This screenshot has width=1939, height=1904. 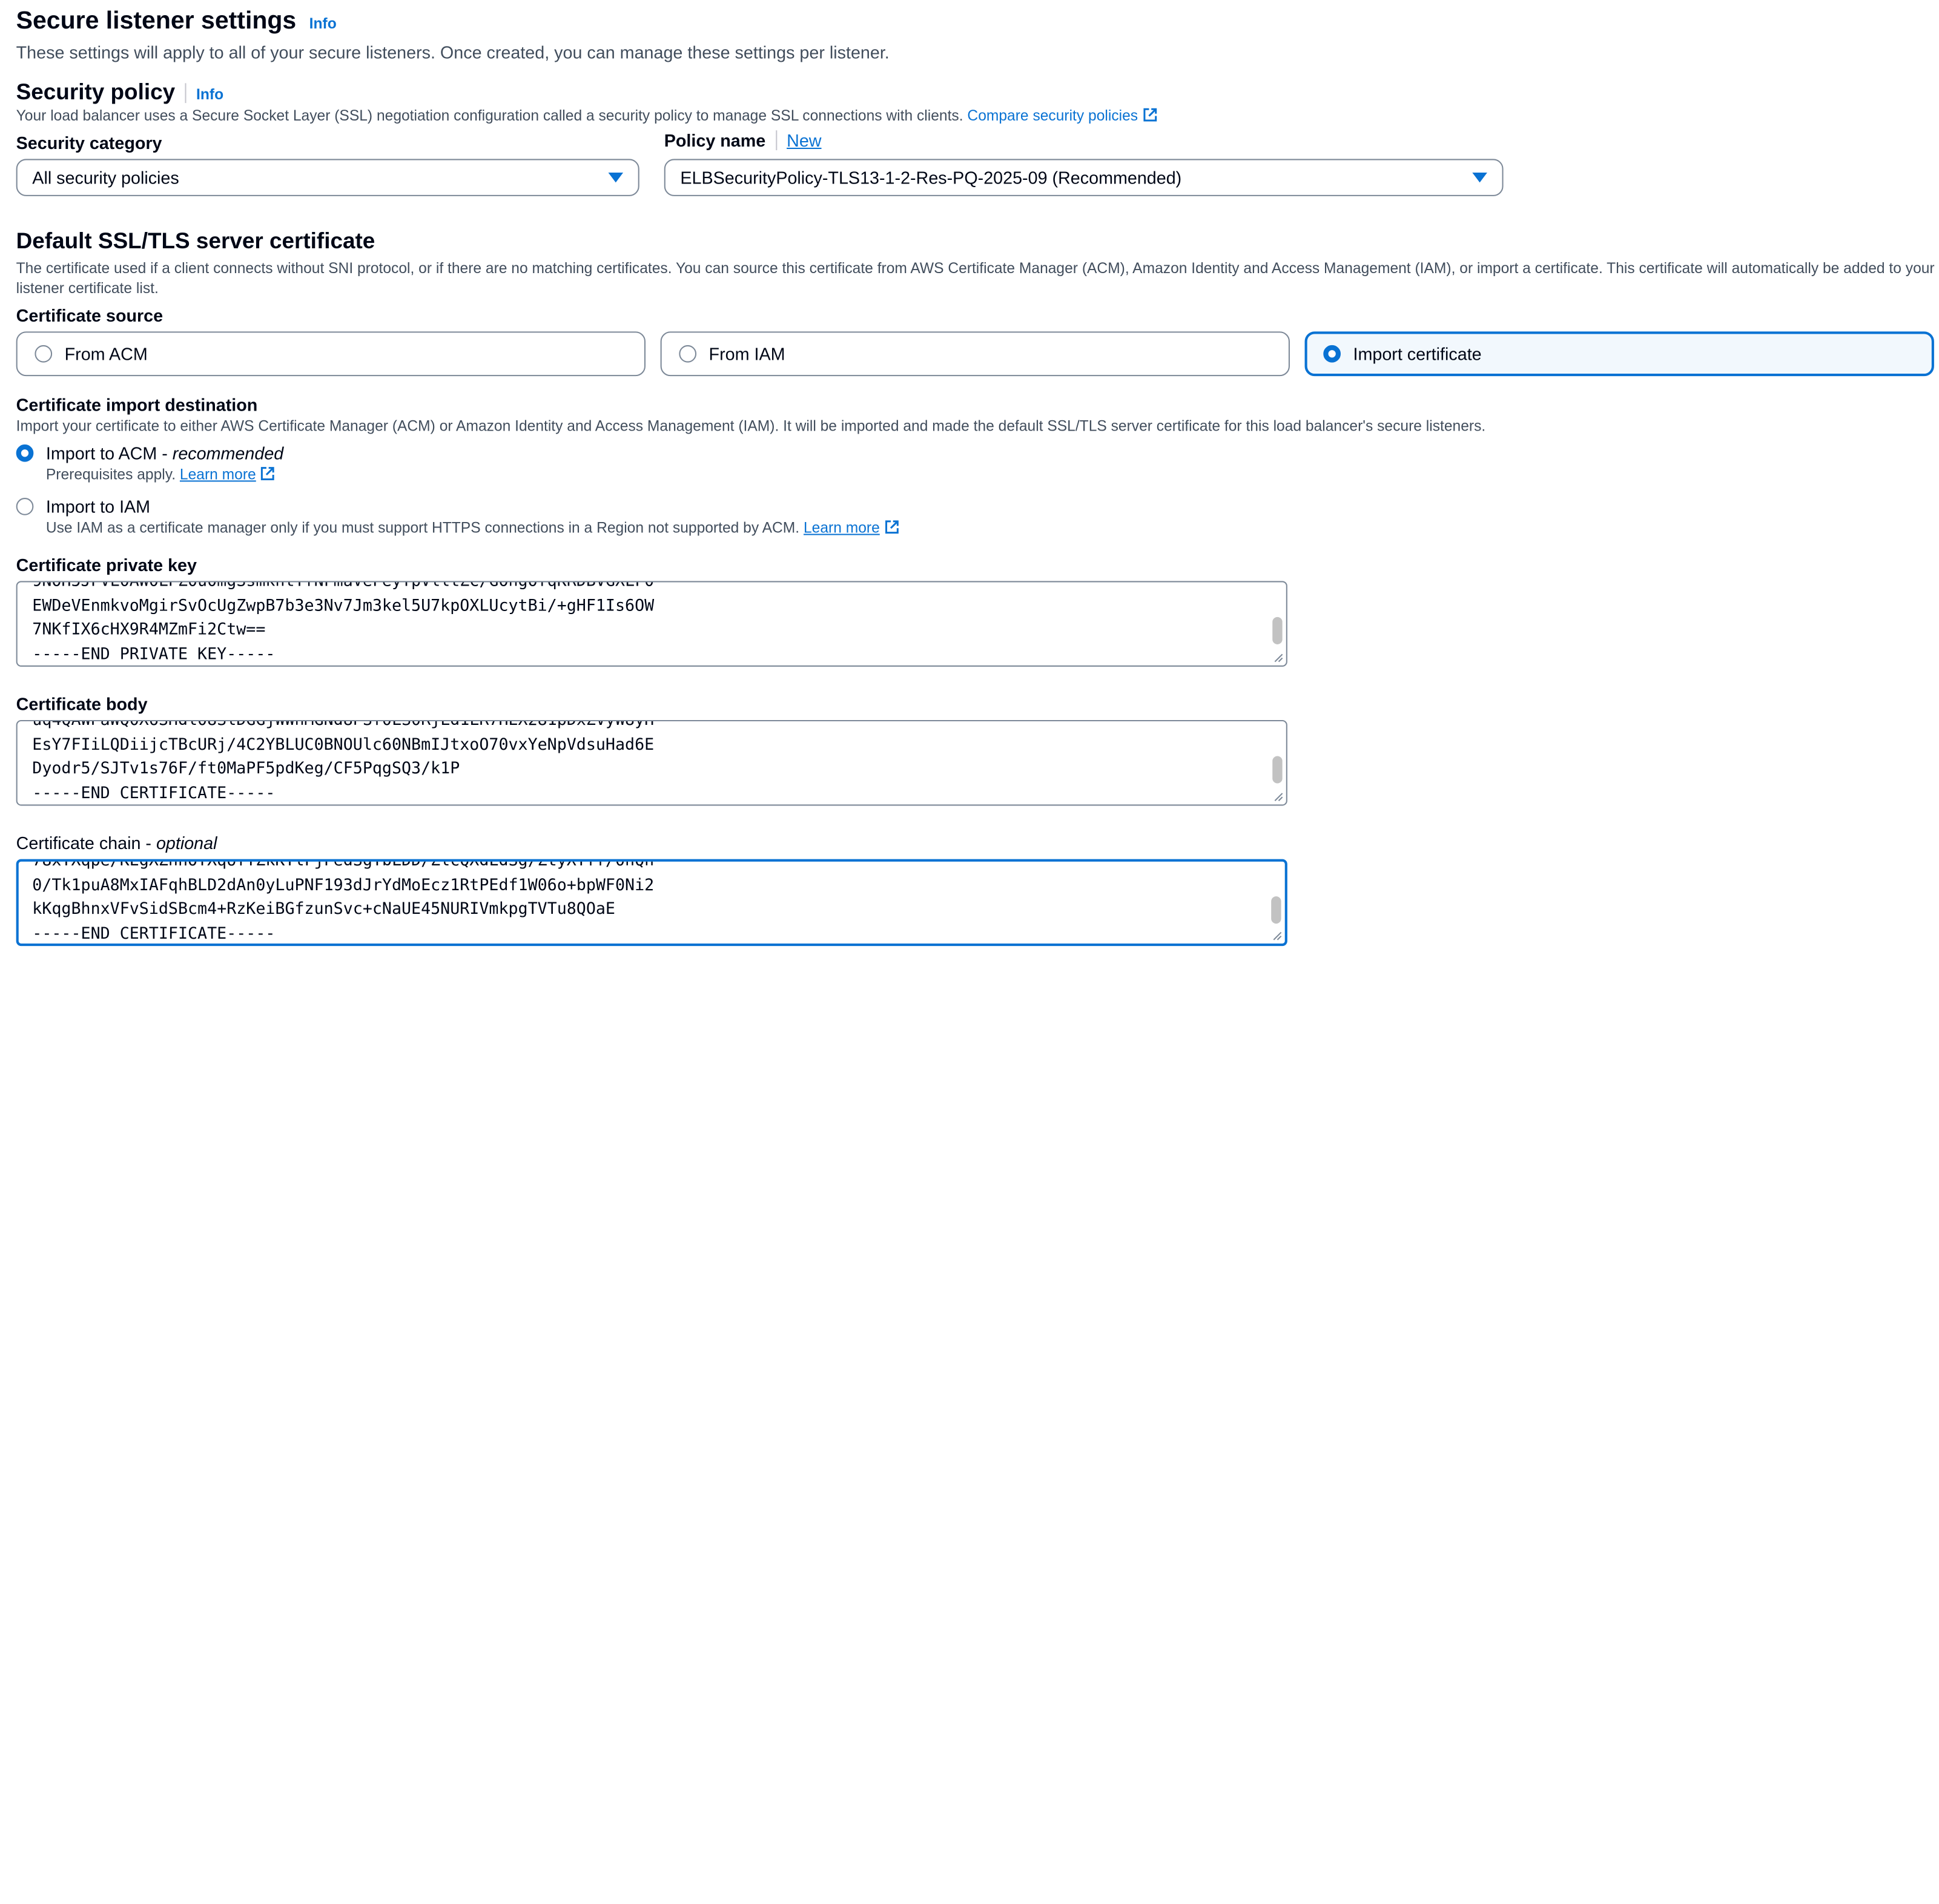 I want to click on source-tile-from-acm: From ACM, so click(x=331, y=354).